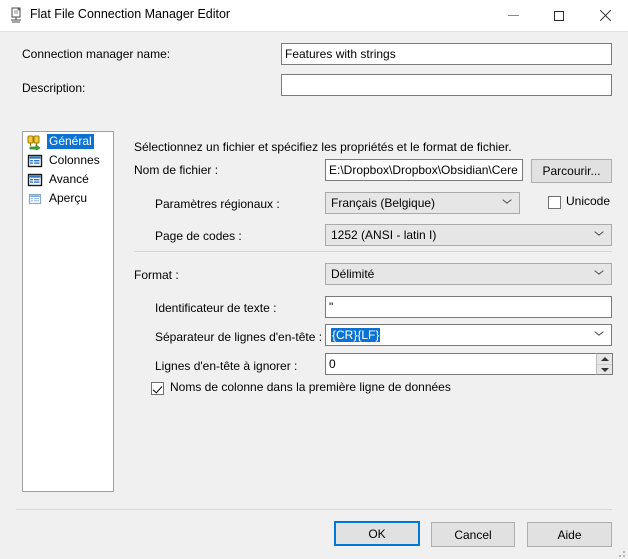 Image resolution: width=628 pixels, height=559 pixels. I want to click on nav-item-label: Général, so click(70, 141).